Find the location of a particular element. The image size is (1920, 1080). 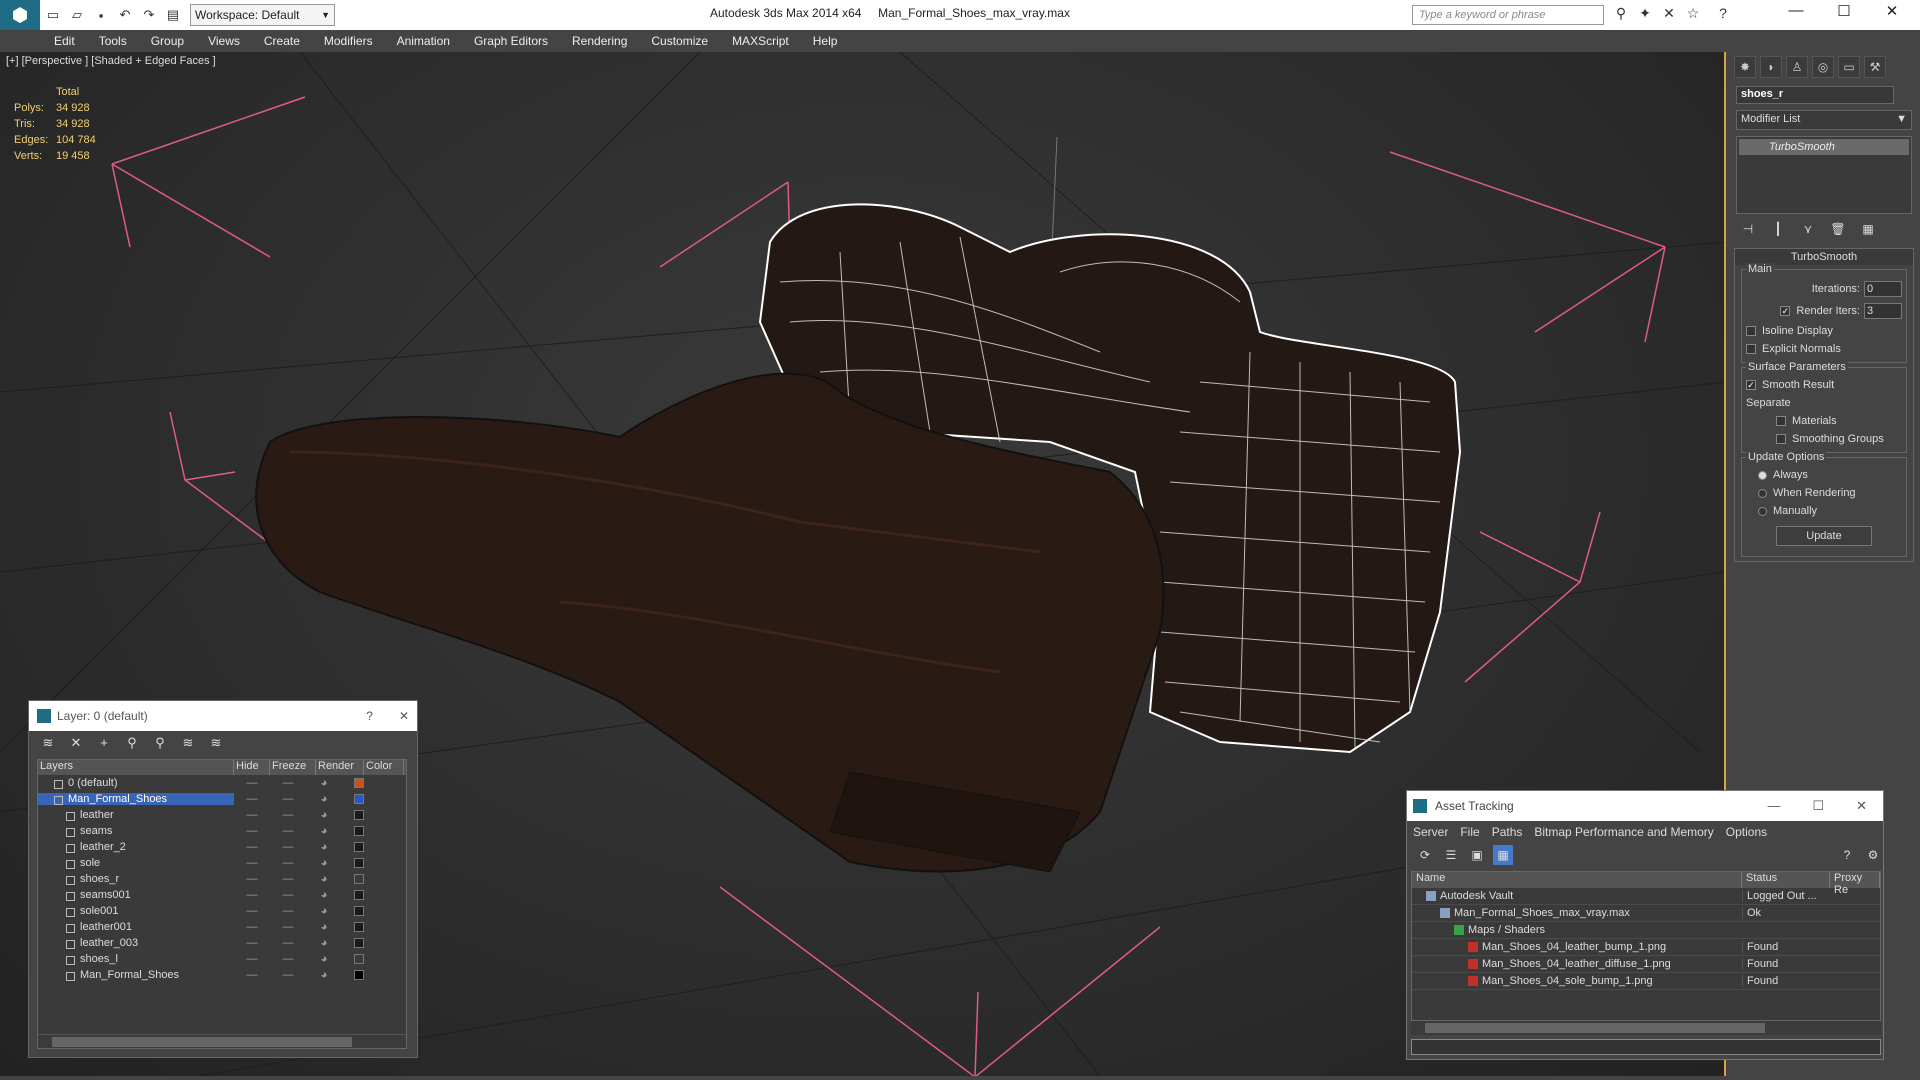

asset-row: Man_Shoes_04_leather_diffuse_1.png Found is located at coordinates (1646, 964).